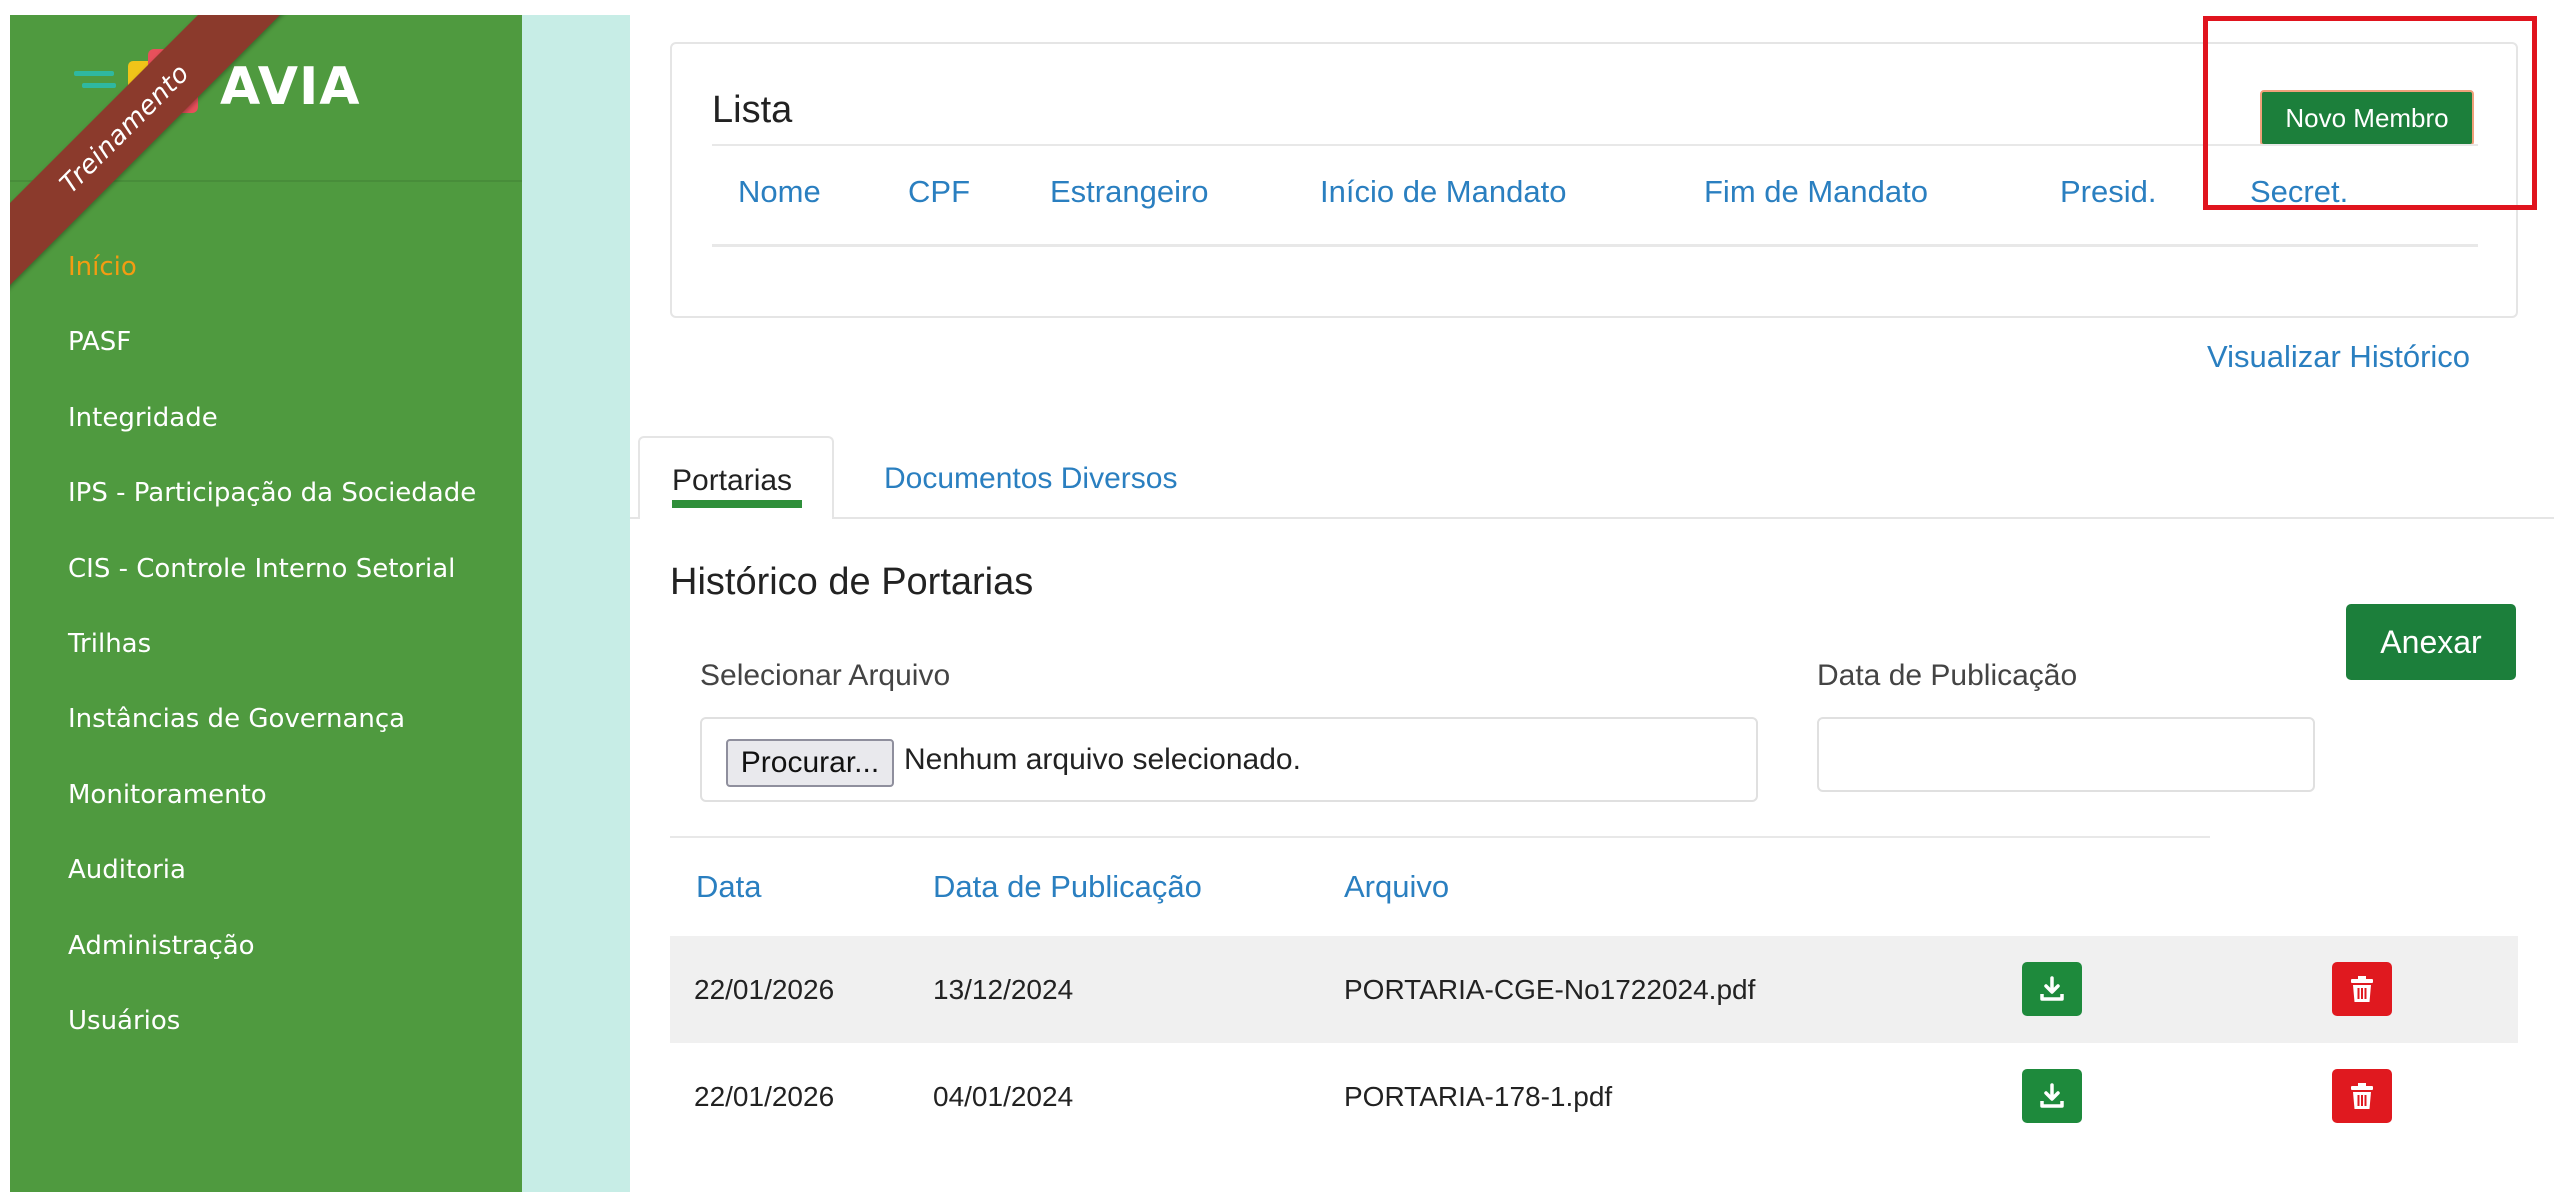  I want to click on section-title: Histórico de Portarias, so click(852, 582).